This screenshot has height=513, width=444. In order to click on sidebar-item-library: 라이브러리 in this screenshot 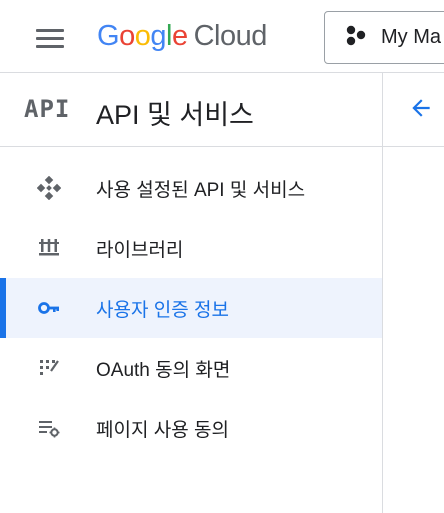, I will do `click(191, 248)`.